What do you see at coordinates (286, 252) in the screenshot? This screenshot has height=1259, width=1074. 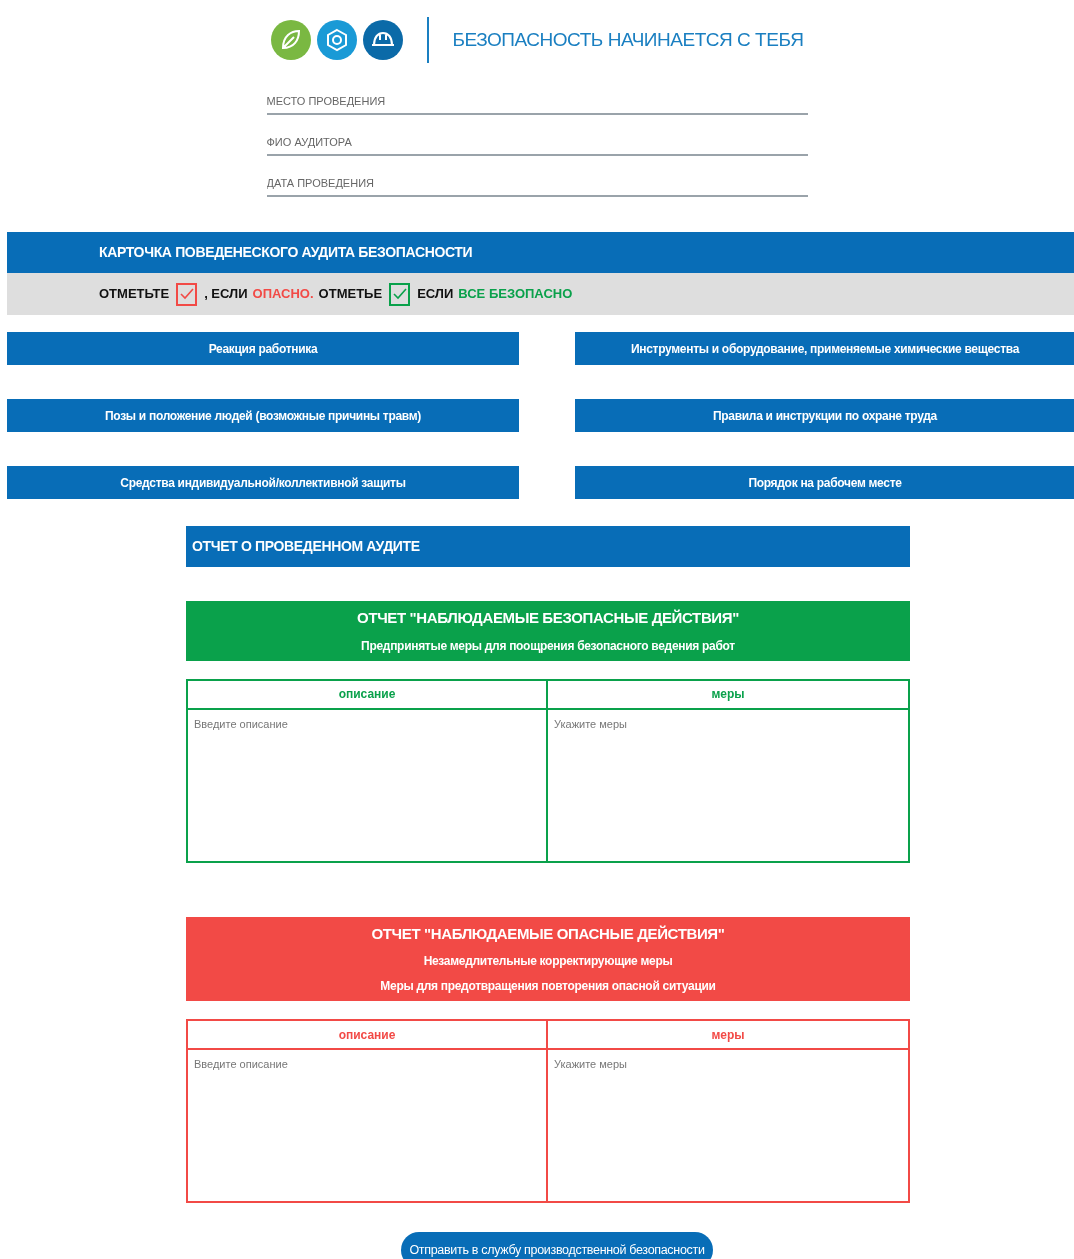 I see `card-title: КАРТОЧКА ПОВЕДЕНЕСКОГО АУДИТА БЕЗОПАСНОСТИ` at bounding box center [286, 252].